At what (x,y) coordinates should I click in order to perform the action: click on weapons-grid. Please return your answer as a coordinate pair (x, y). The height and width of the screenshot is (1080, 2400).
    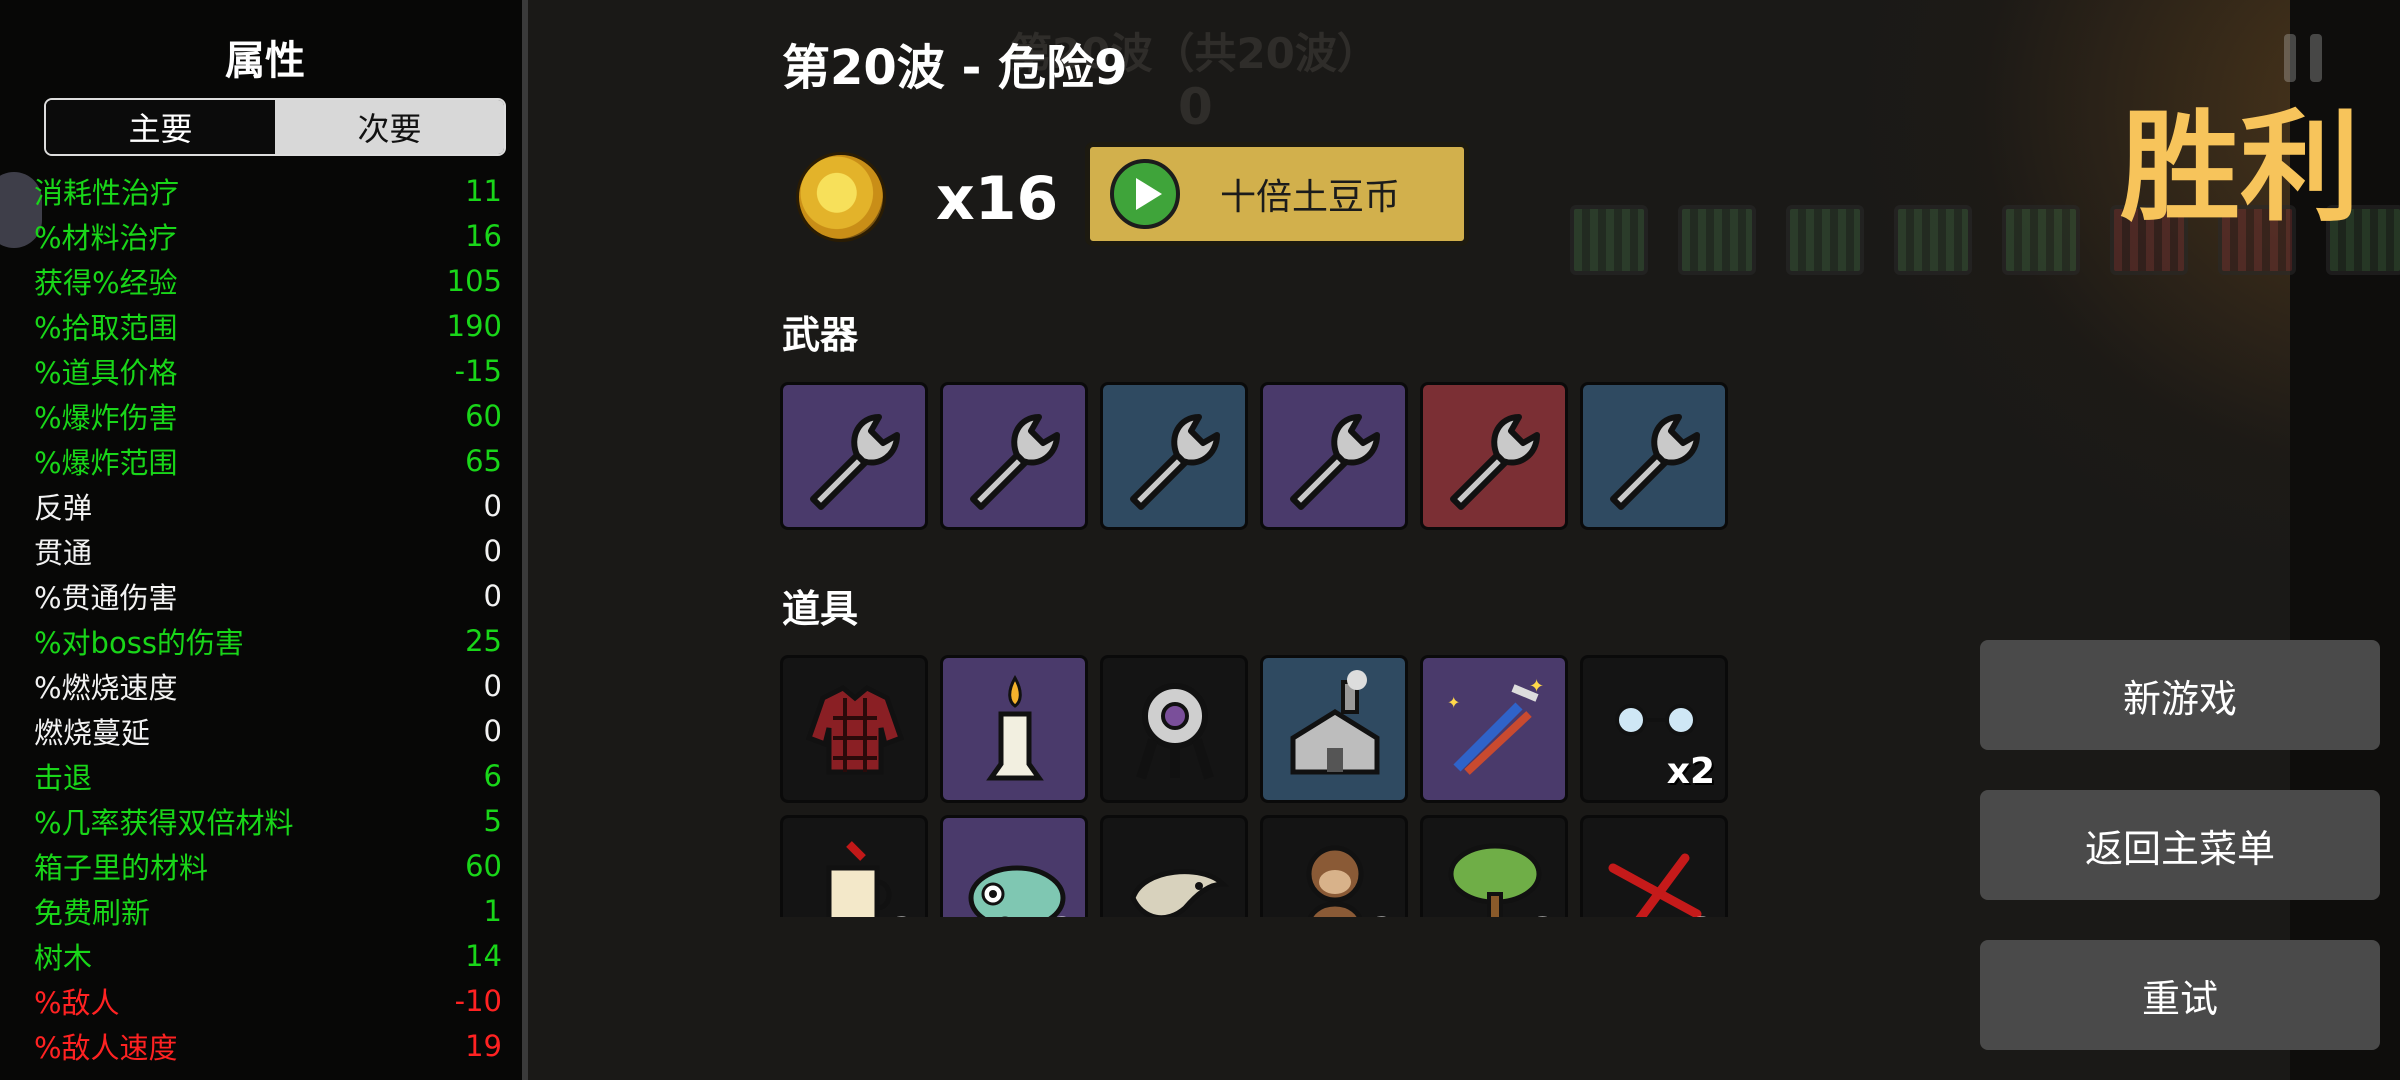
    Looking at the image, I should click on (1260, 456).